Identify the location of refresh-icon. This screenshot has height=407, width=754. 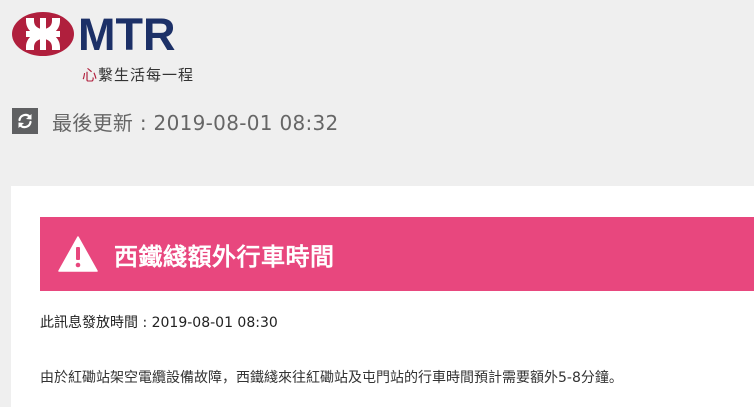
(25, 121).